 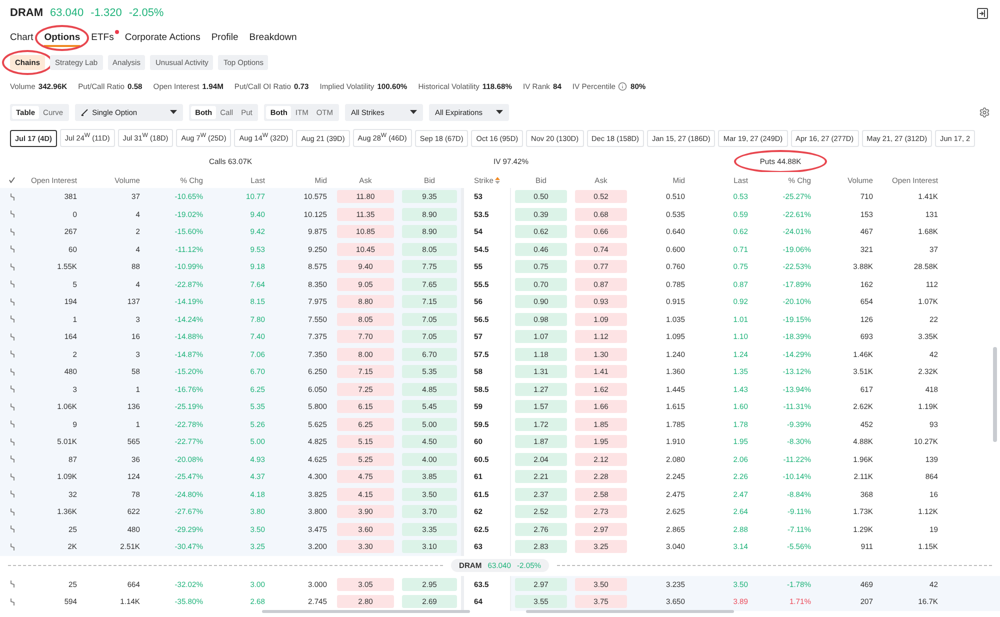 What do you see at coordinates (273, 38) in the screenshot?
I see `nav-tab: Breakdown` at bounding box center [273, 38].